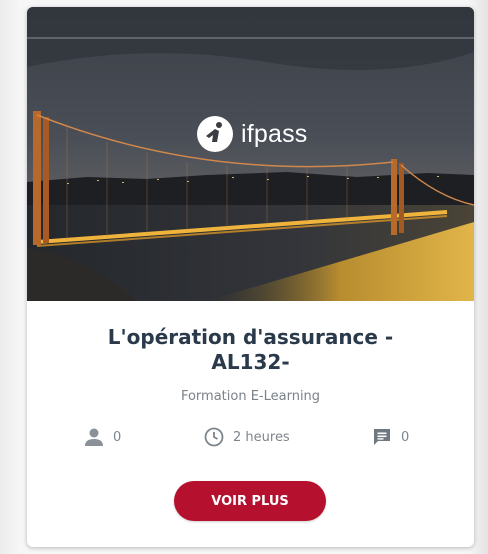 The image size is (488, 554). Describe the element at coordinates (214, 437) in the screenshot. I see `clock-icon` at that location.